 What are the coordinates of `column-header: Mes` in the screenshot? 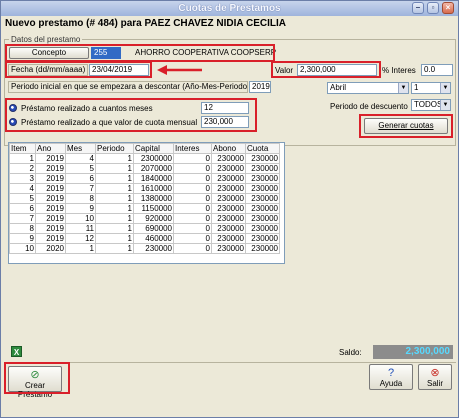 It's located at (80, 148).